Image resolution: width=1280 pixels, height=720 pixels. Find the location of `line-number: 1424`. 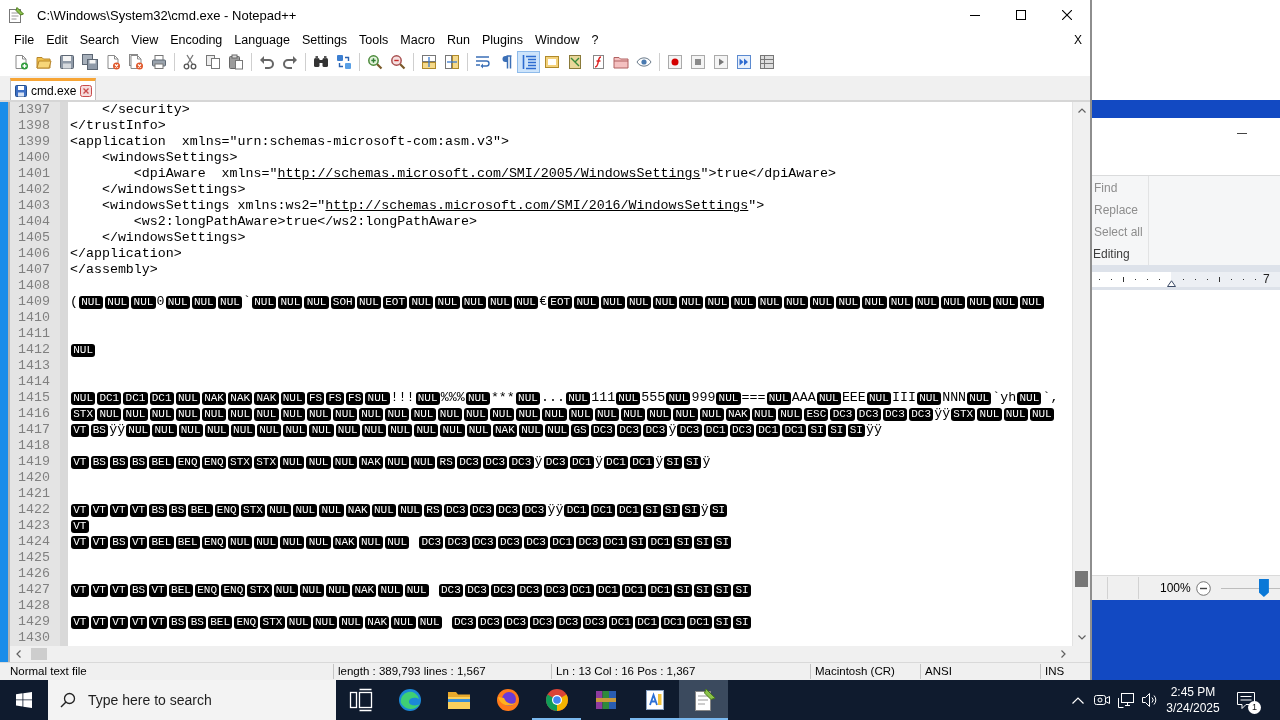

line-number: 1424 is located at coordinates (34, 542).